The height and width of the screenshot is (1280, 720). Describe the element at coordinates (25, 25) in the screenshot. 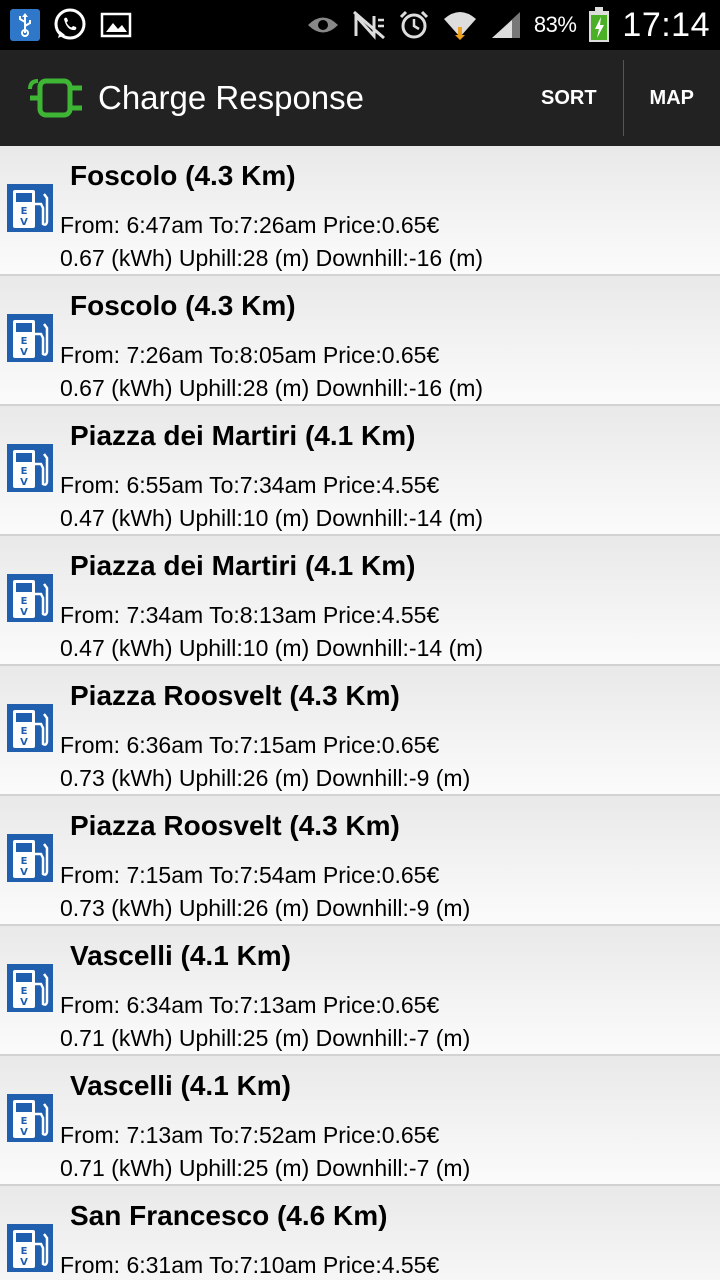

I see `usb-icon` at that location.